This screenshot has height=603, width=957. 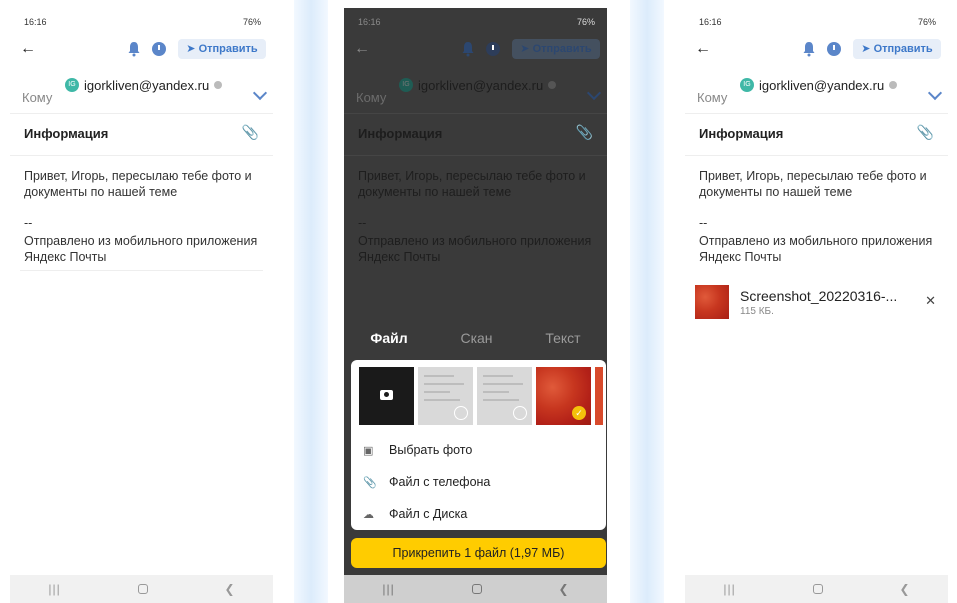 I want to click on image-icon: ▣, so click(x=368, y=450).